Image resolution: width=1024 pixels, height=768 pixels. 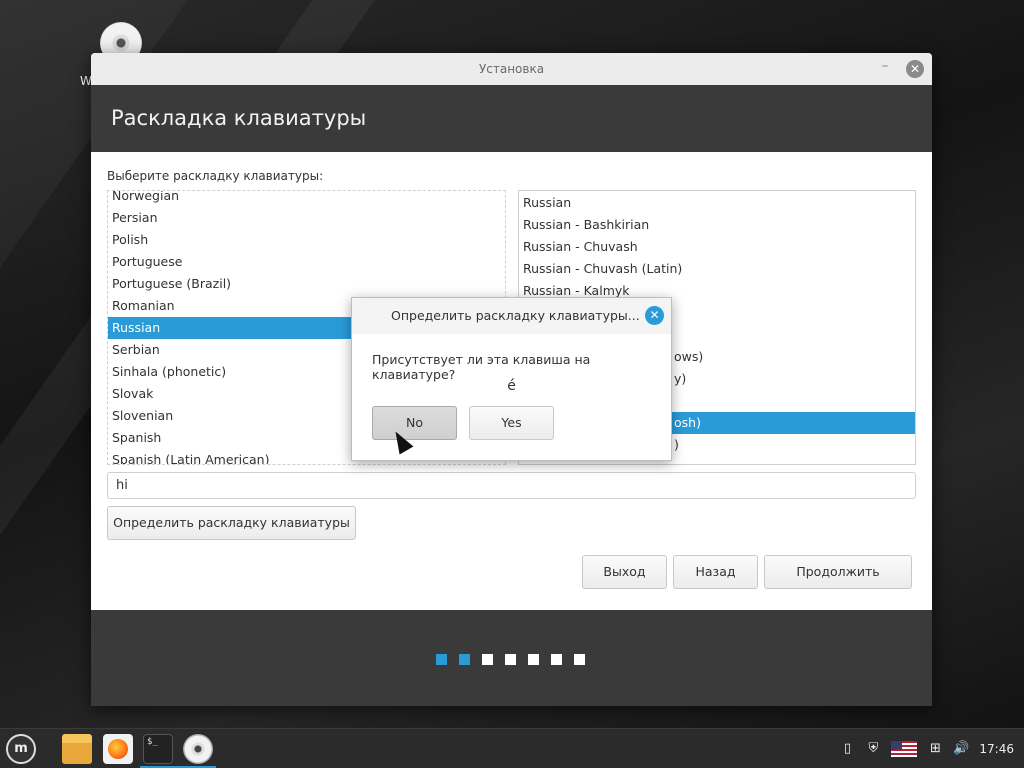 I want to click on quit-button: Выход, so click(x=624, y=572).